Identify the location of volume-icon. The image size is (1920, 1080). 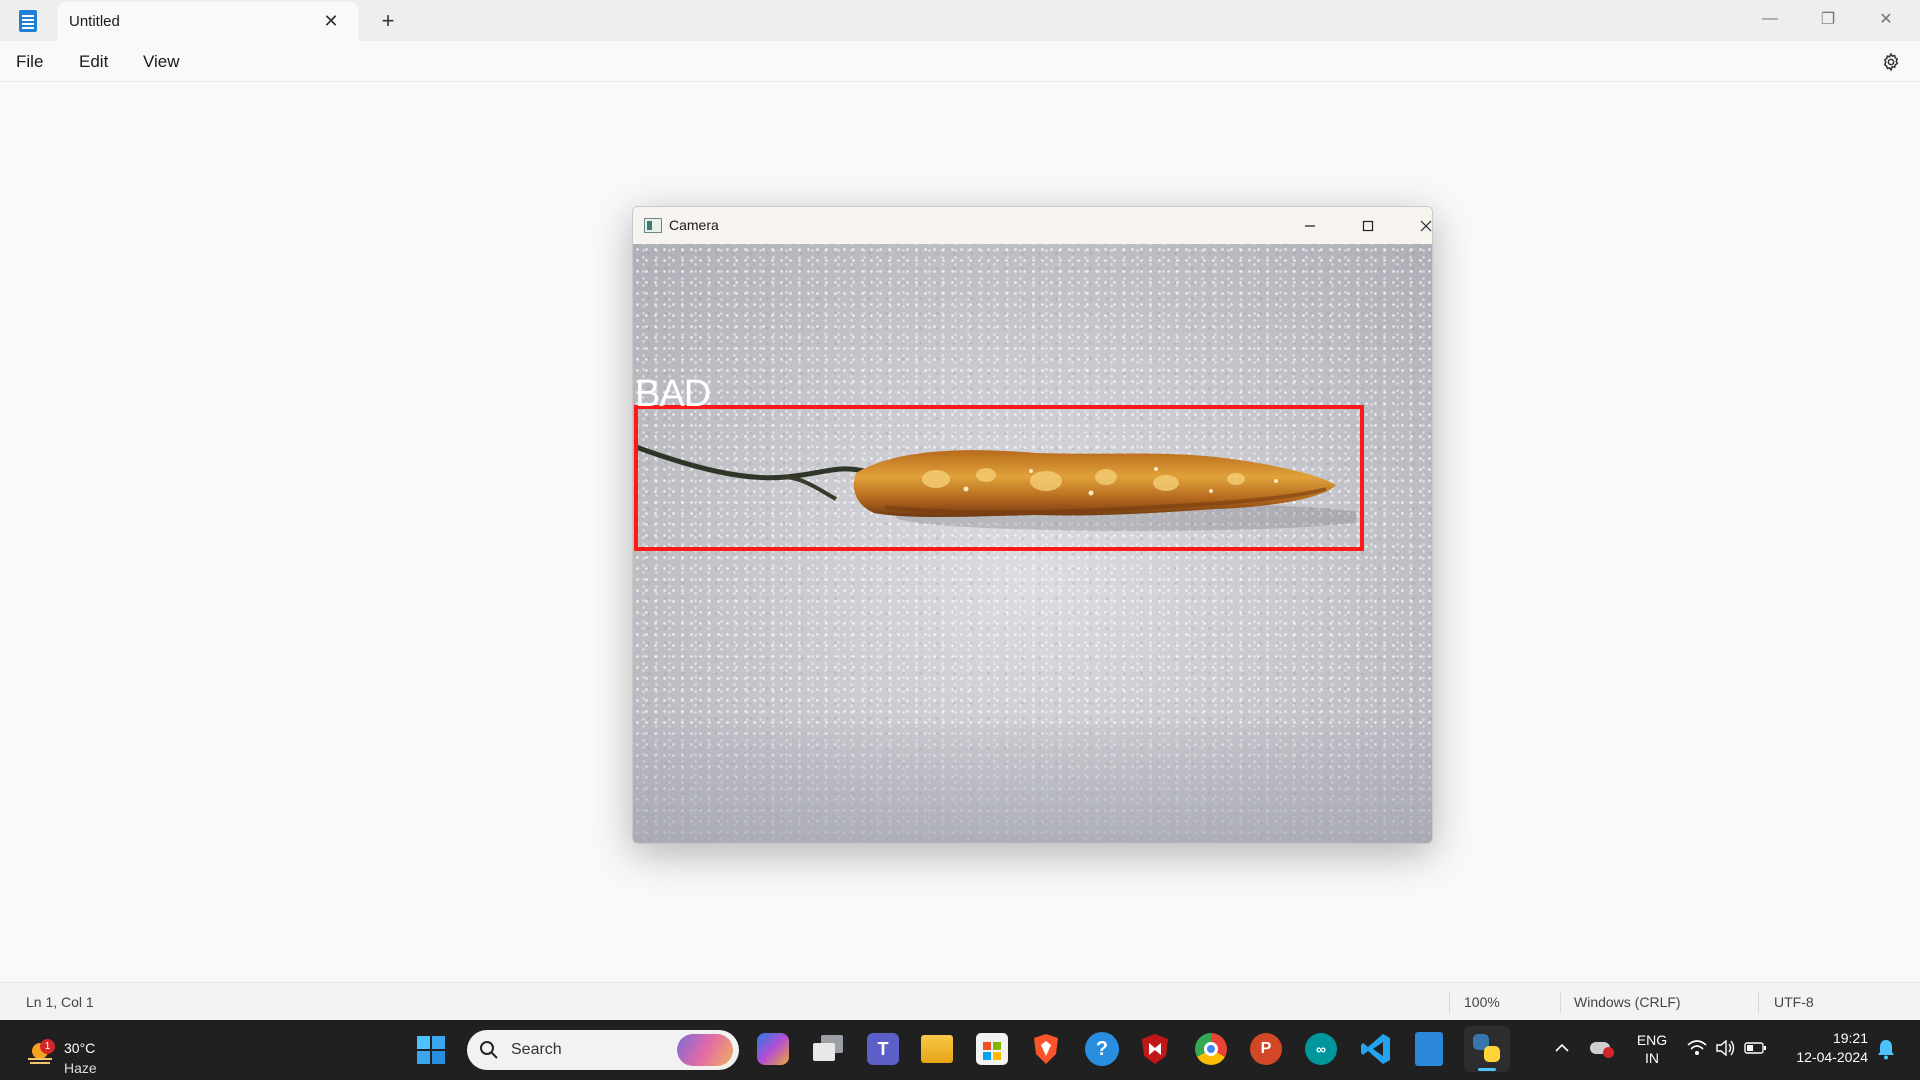
(1726, 1048).